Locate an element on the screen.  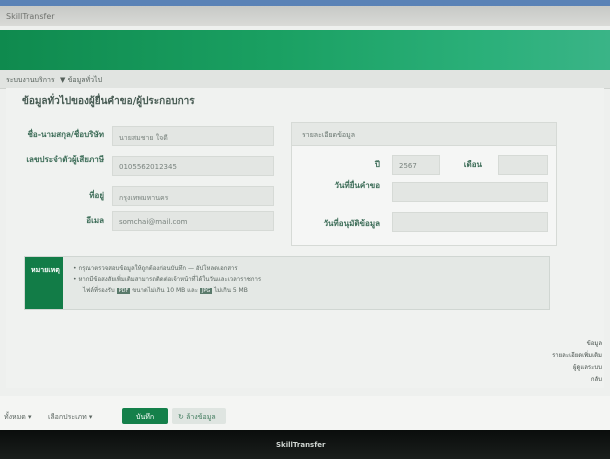
request-date-field is located at coordinates (470, 192).